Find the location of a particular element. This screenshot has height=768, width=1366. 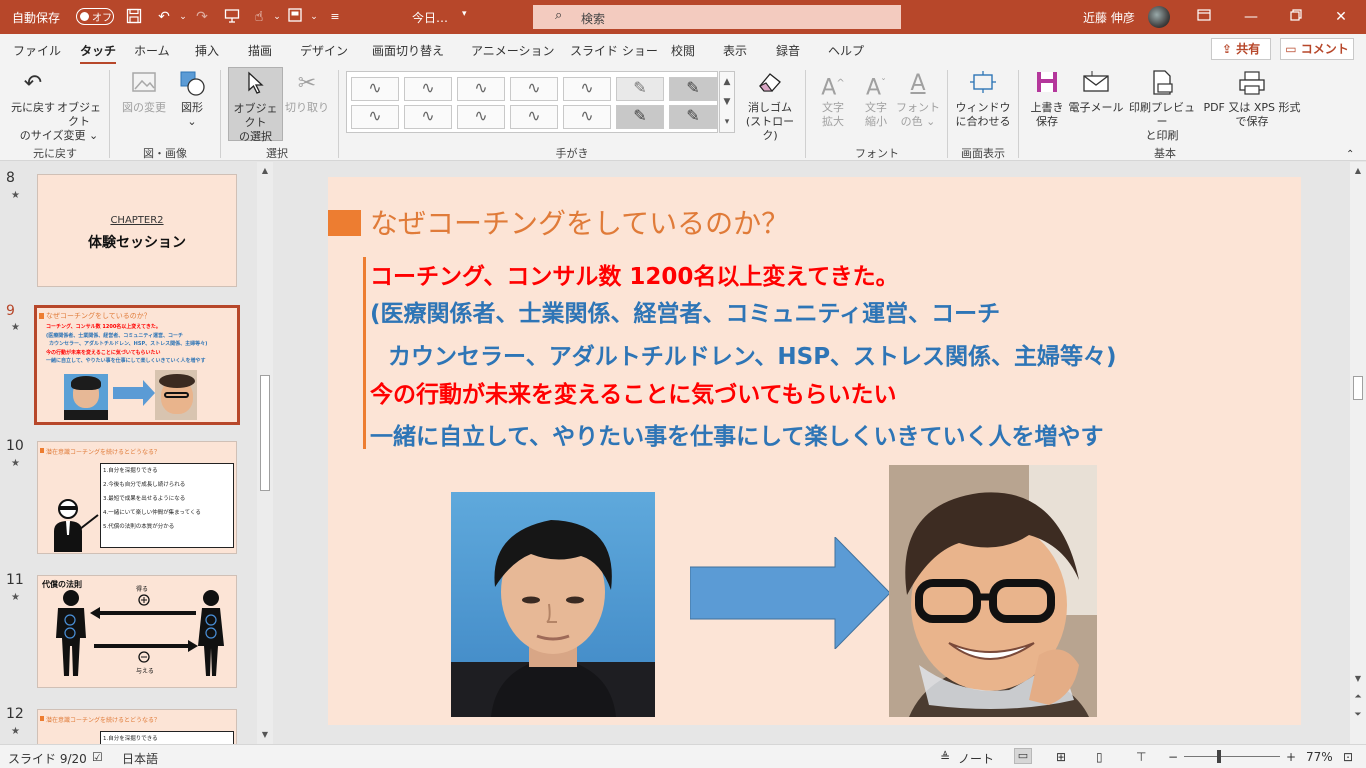

previous-slide-icon: ⏶ is located at coordinates (1358, 697).